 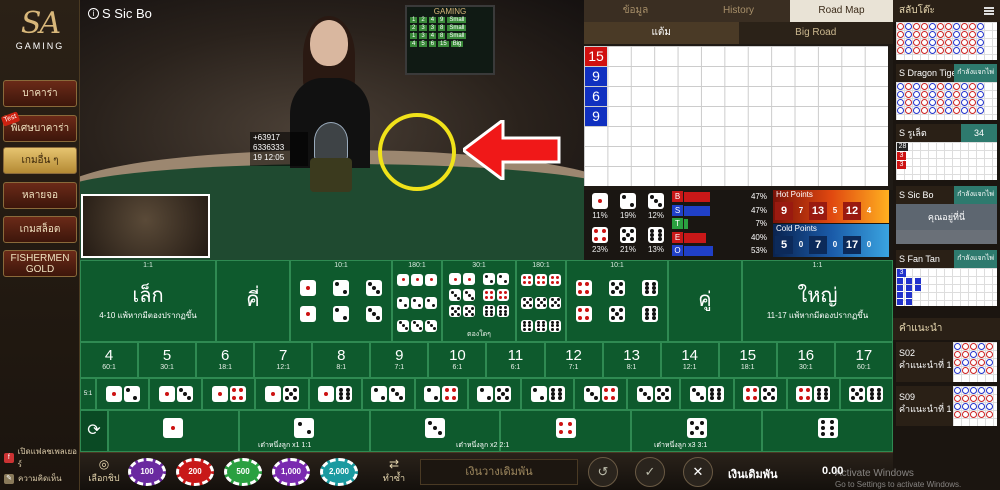 I want to click on subtab-big-road: Big Road, so click(x=815, y=33).